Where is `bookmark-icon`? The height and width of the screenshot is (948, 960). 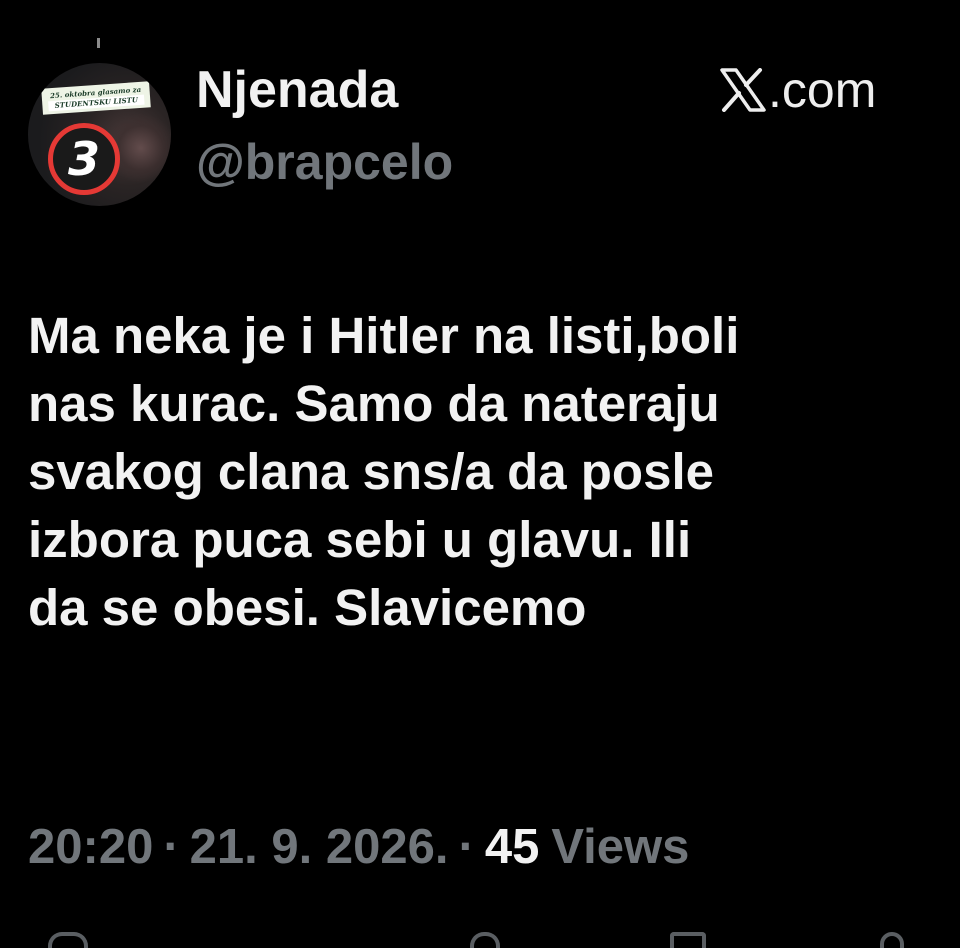
bookmark-icon is located at coordinates (688, 940).